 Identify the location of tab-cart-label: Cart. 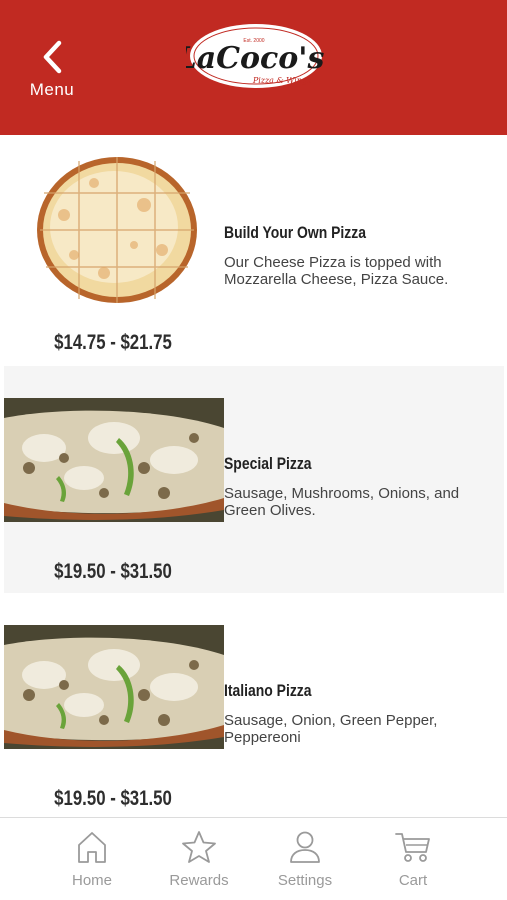
(413, 880).